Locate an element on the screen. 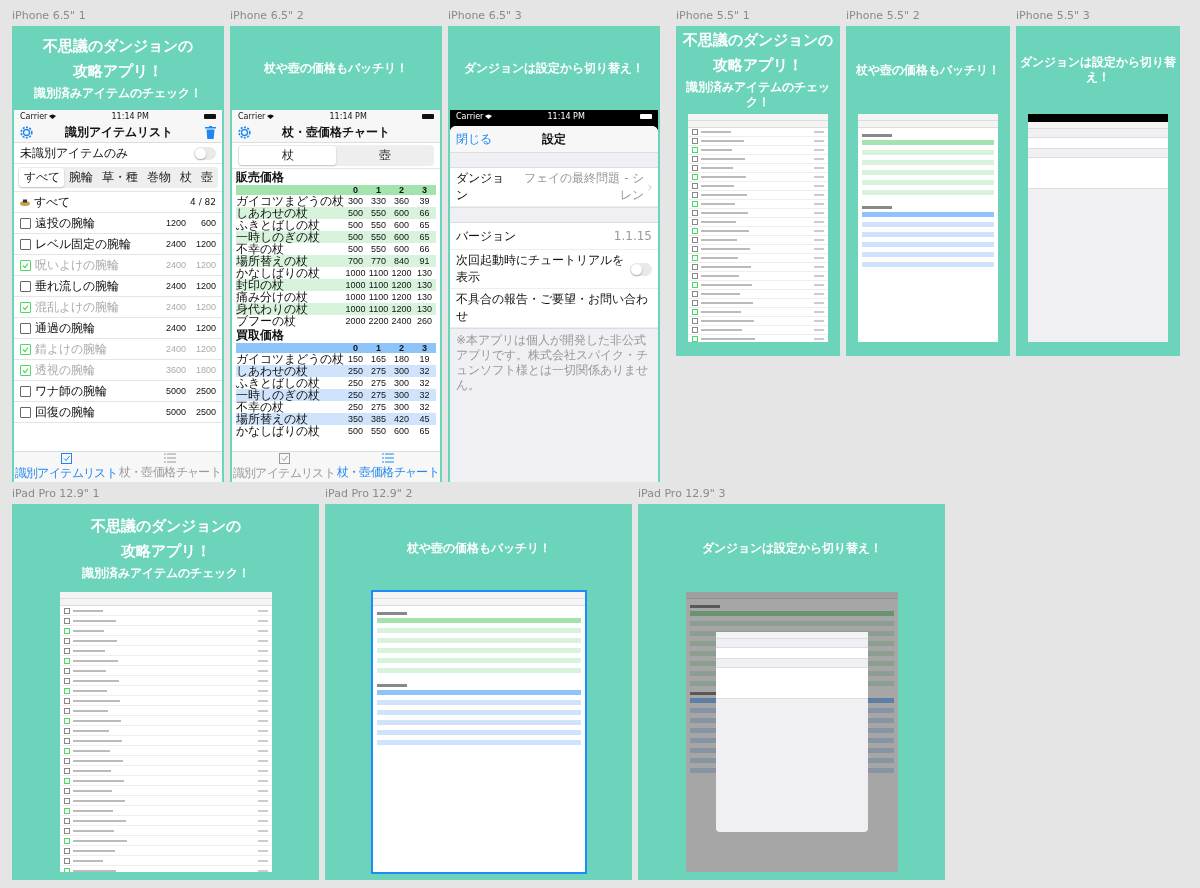 The width and height of the screenshot is (1200, 888). table-cell-text: 500 is located at coordinates (355, 225).